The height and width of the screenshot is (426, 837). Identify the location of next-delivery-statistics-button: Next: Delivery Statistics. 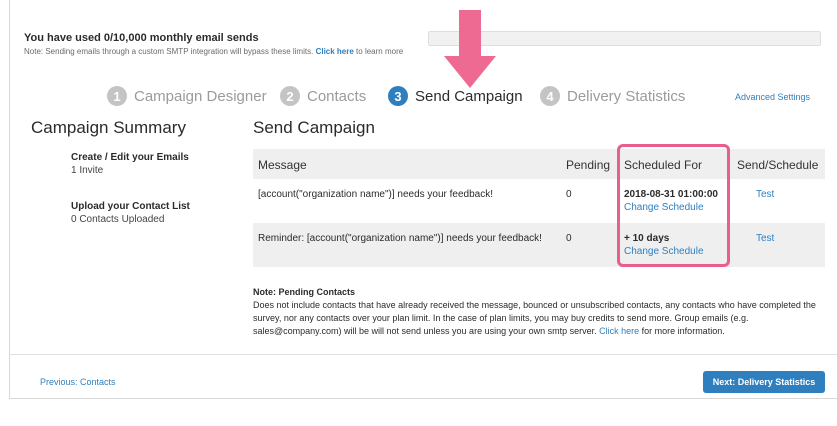
(764, 382).